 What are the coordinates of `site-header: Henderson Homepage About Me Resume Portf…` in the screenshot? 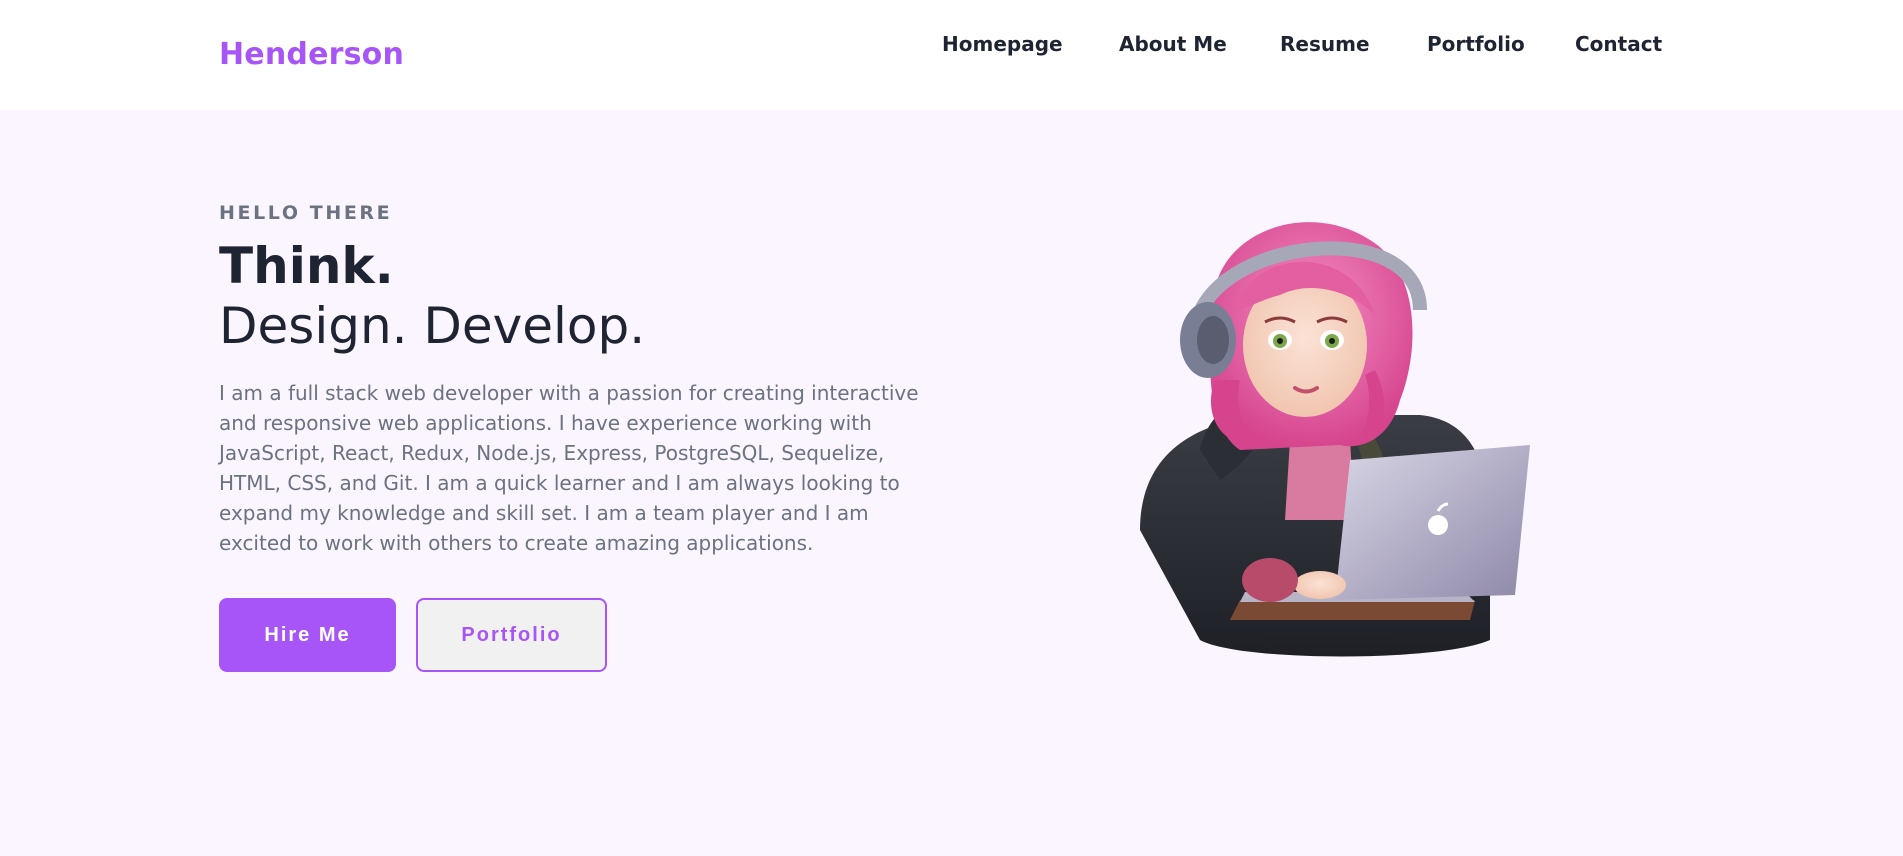 It's located at (951, 55).